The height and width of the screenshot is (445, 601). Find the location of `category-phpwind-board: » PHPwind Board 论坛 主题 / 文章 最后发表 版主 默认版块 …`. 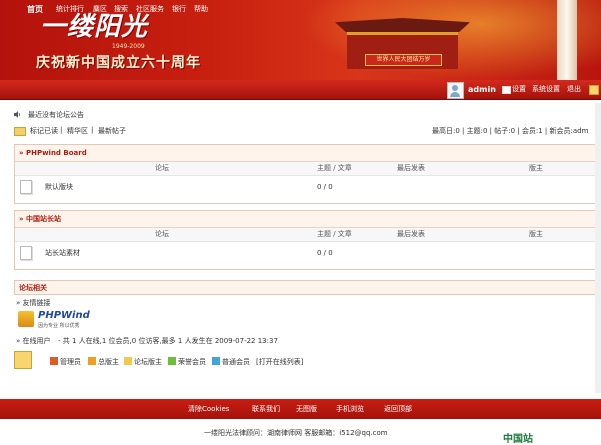

category-phpwind-board: » PHPwind Board 论坛 主题 / 文章 最后发表 版主 默认版块 … is located at coordinates (307, 174).